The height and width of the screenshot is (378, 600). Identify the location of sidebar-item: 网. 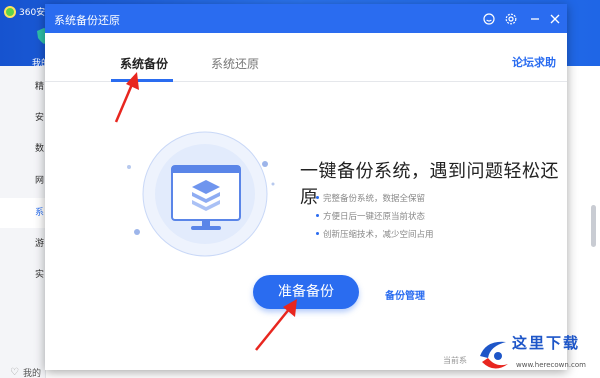
(23, 181).